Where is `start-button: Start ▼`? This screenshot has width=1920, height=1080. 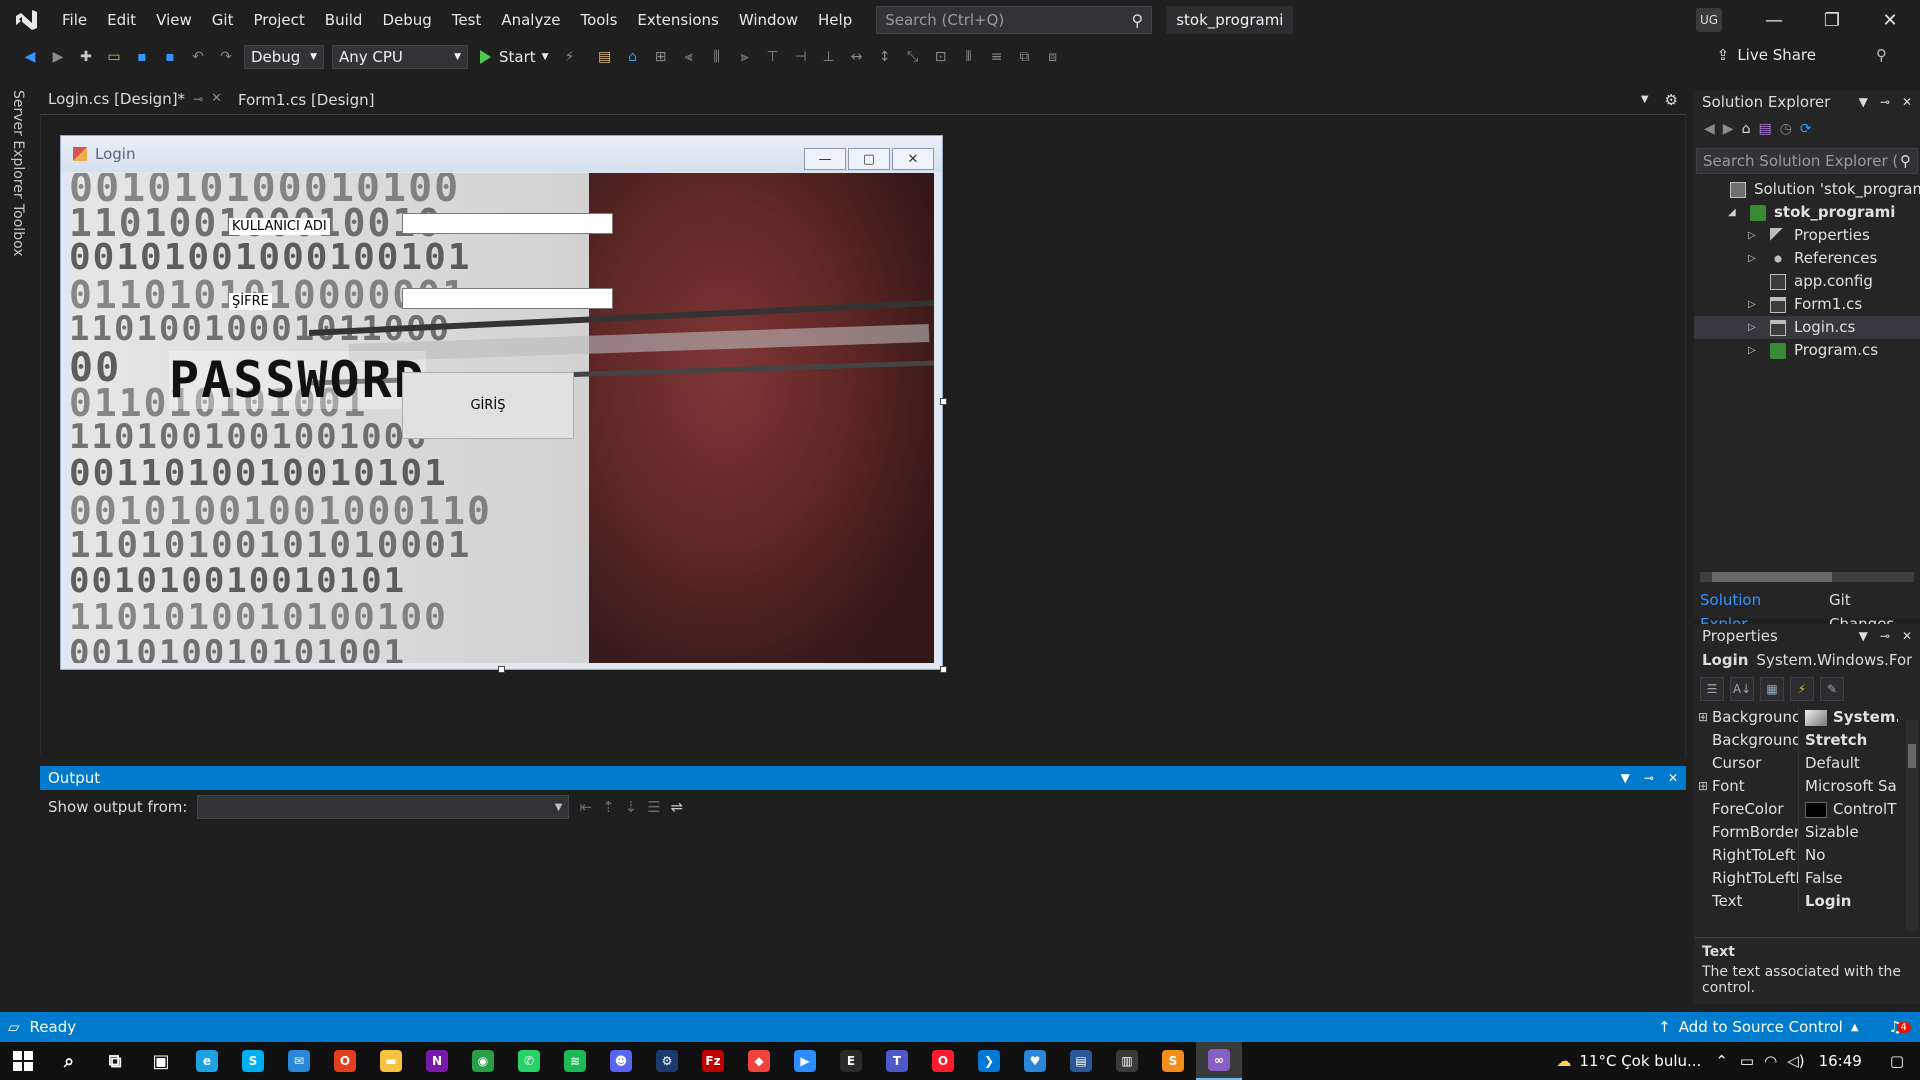 start-button: Start ▼ is located at coordinates (514, 57).